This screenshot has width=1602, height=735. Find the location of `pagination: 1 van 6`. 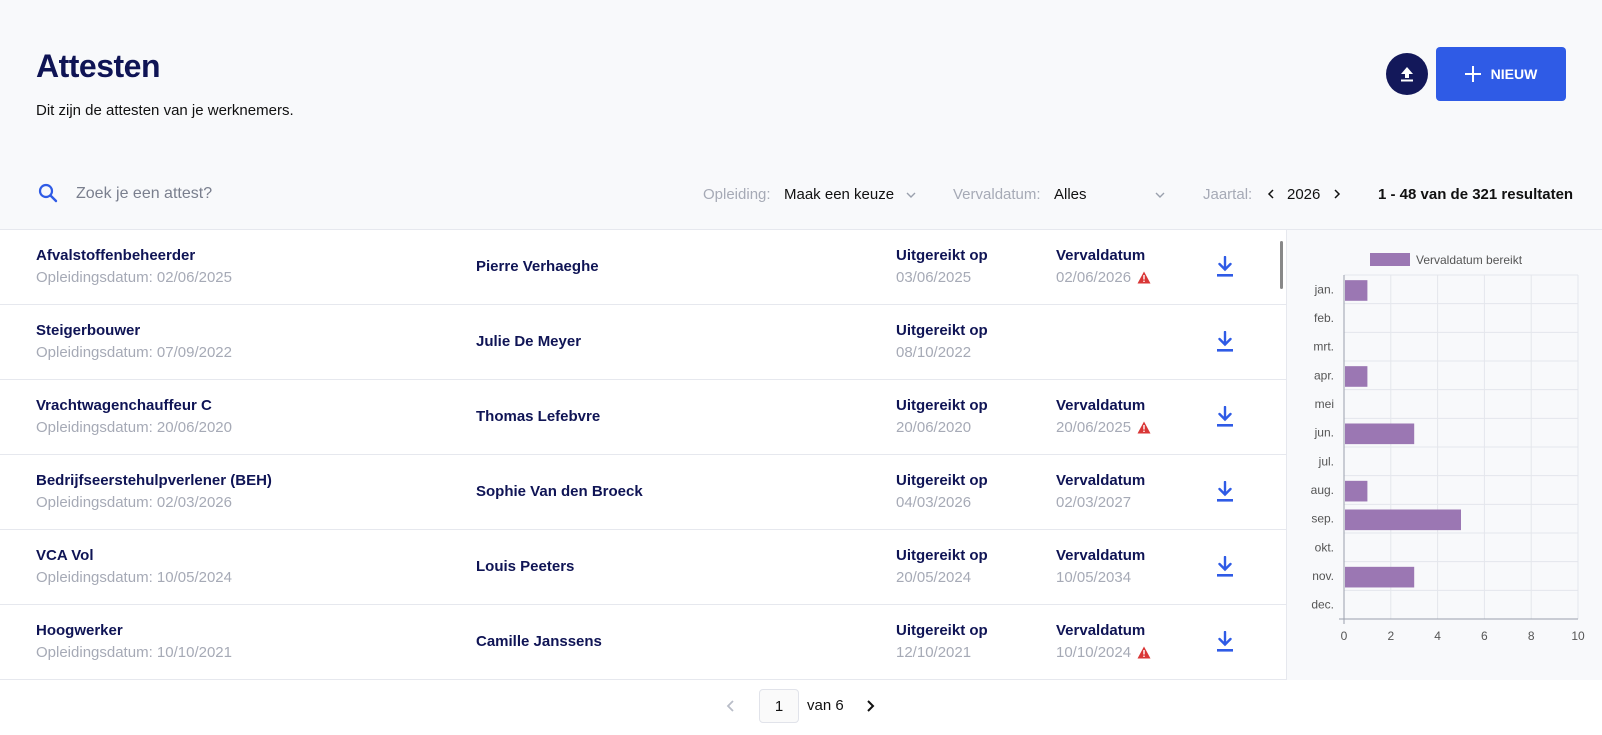

pagination: 1 van 6 is located at coordinates (801, 707).